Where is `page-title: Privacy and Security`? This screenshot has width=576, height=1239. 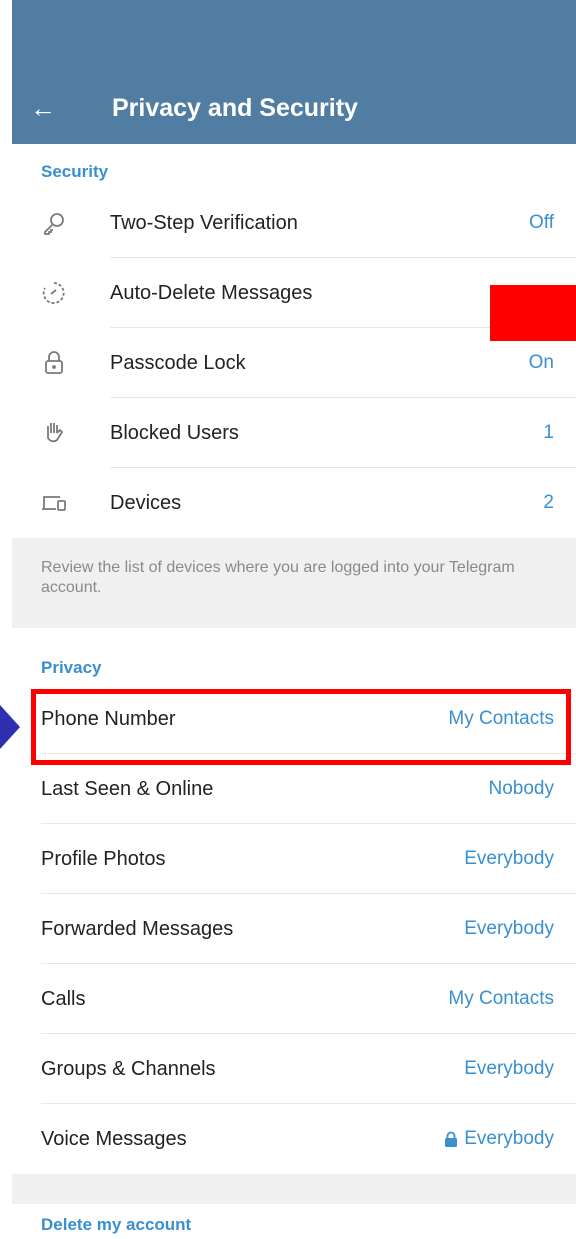
page-title: Privacy and Security is located at coordinates (235, 107).